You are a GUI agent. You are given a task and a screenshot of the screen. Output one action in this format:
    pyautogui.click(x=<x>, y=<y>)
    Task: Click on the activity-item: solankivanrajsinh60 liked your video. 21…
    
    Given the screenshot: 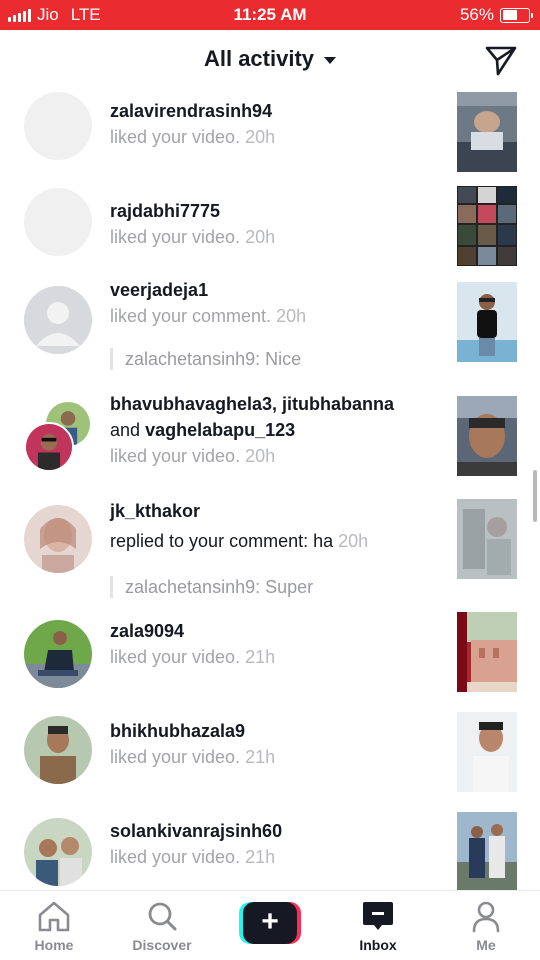 What is the action you would take?
    pyautogui.click(x=270, y=851)
    